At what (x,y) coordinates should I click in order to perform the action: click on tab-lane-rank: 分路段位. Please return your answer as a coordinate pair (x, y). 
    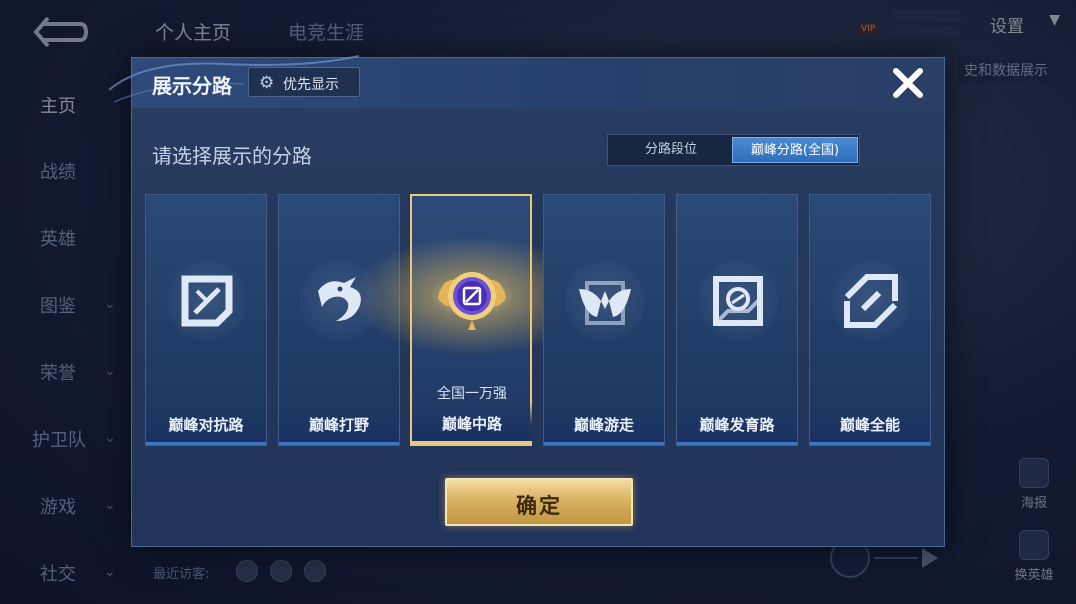
    Looking at the image, I should click on (671, 150).